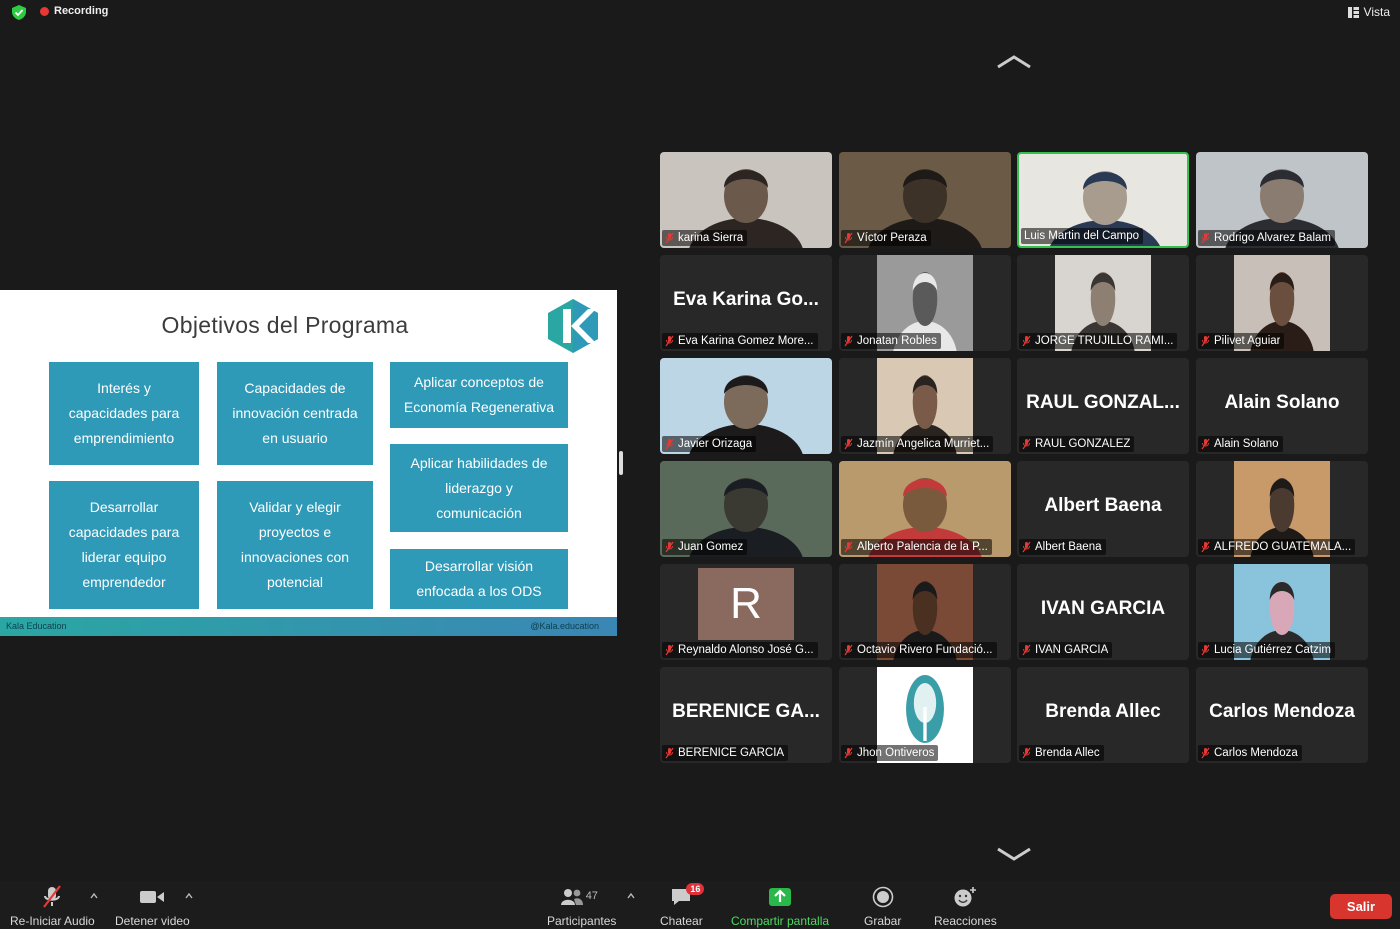 Image resolution: width=1400 pixels, height=929 pixels. I want to click on participant-tile: Pilivet Aguiar, so click(1282, 303).